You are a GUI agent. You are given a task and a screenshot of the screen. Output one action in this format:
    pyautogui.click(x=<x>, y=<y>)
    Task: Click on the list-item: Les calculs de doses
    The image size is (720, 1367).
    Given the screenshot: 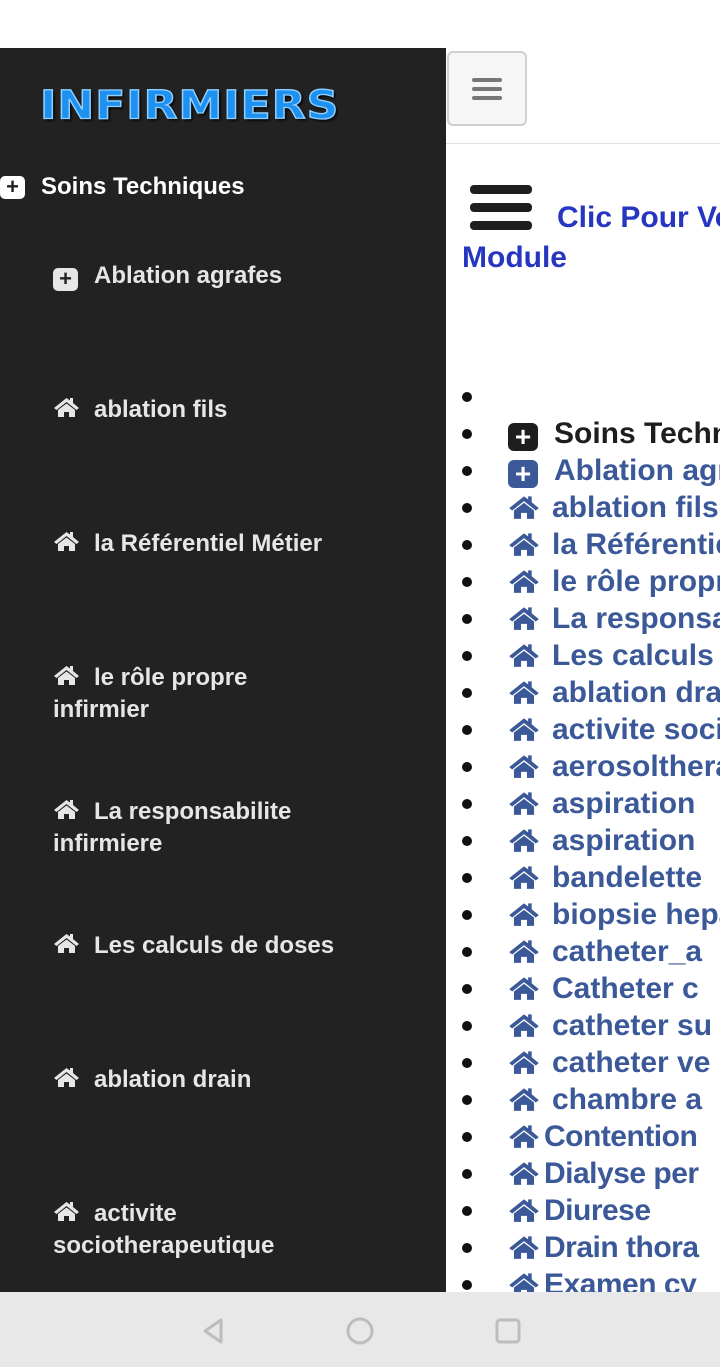 What is the action you would take?
    pyautogui.click(x=583, y=655)
    